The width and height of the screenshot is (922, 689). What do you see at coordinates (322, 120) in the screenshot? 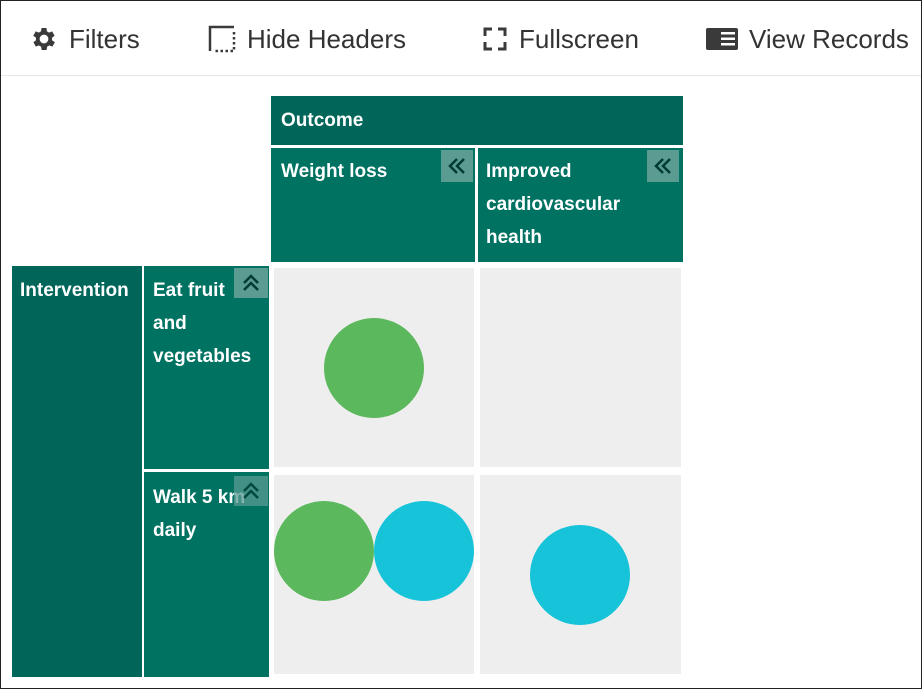
I see `outcome-label: Outcome` at bounding box center [322, 120].